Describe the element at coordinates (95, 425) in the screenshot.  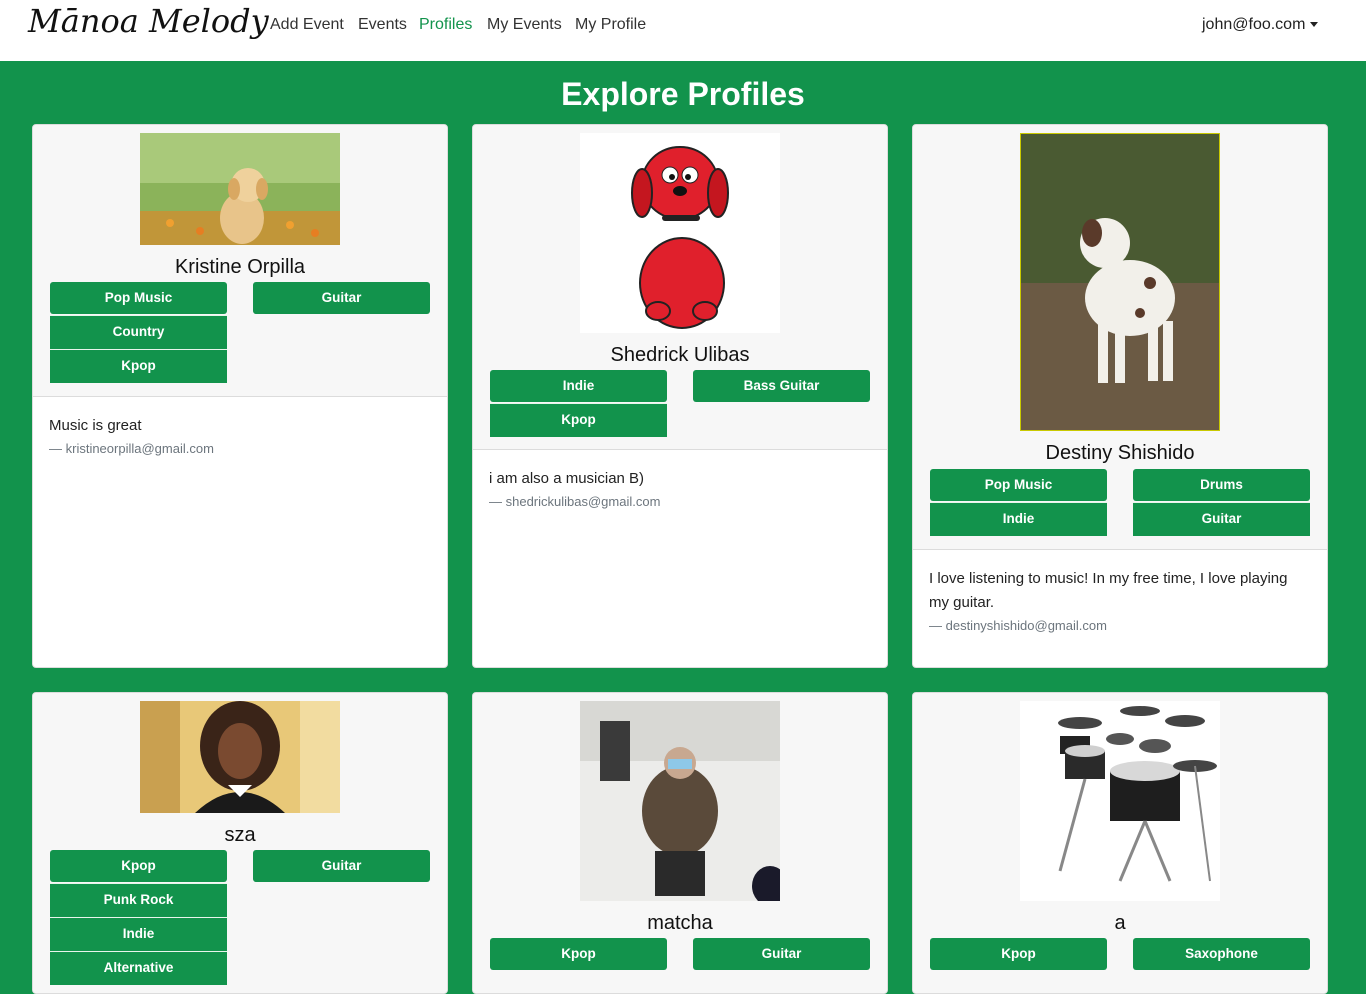
I see `profile-bio: Music is great` at that location.